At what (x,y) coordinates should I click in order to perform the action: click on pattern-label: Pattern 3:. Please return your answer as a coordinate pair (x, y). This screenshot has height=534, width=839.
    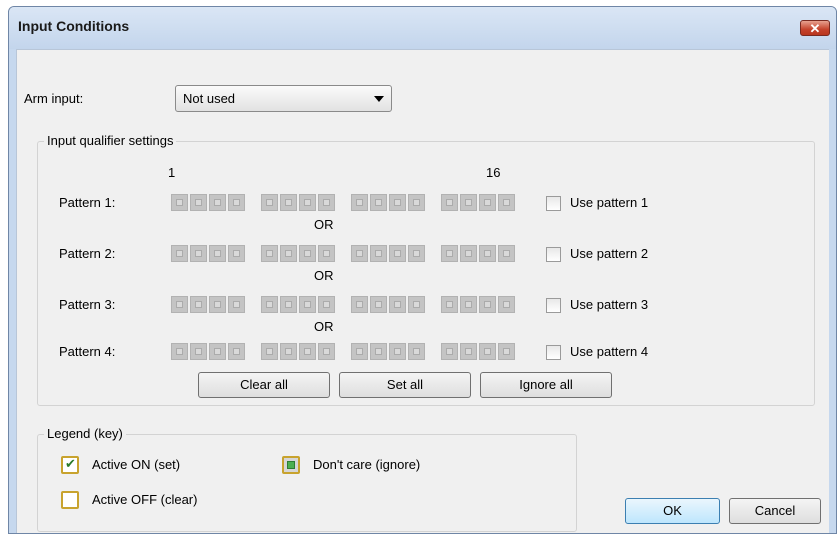
    Looking at the image, I should click on (87, 304).